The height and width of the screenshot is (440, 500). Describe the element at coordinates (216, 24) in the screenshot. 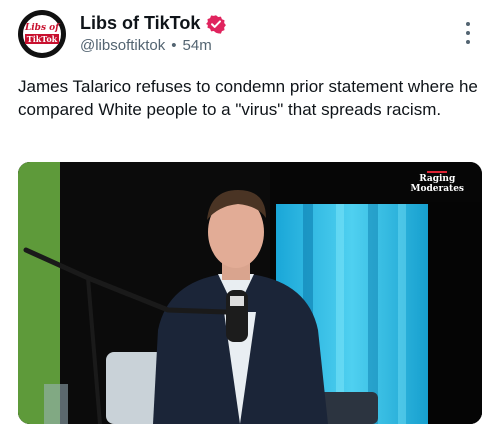

I see `verified-badge-icon` at that location.